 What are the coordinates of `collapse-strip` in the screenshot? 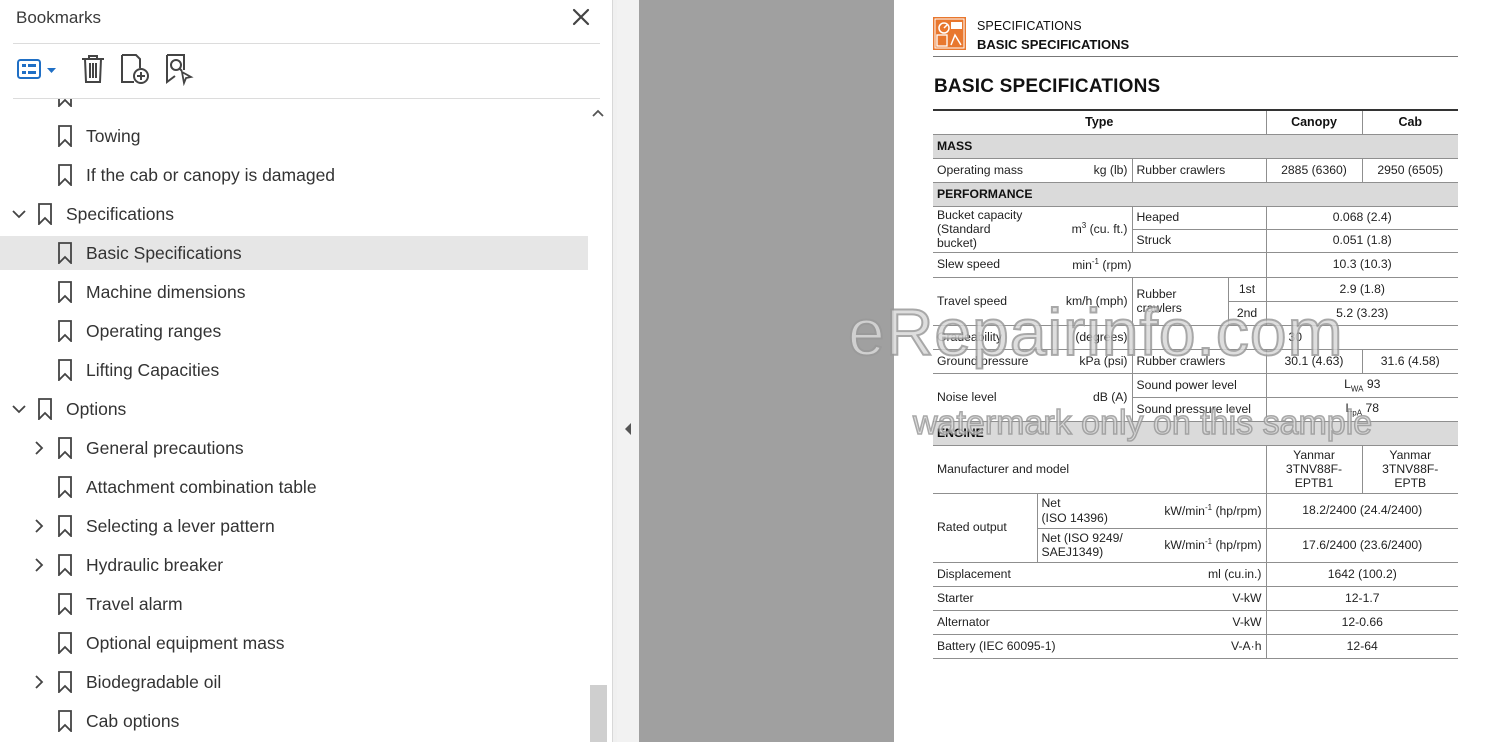 It's located at (628, 371).